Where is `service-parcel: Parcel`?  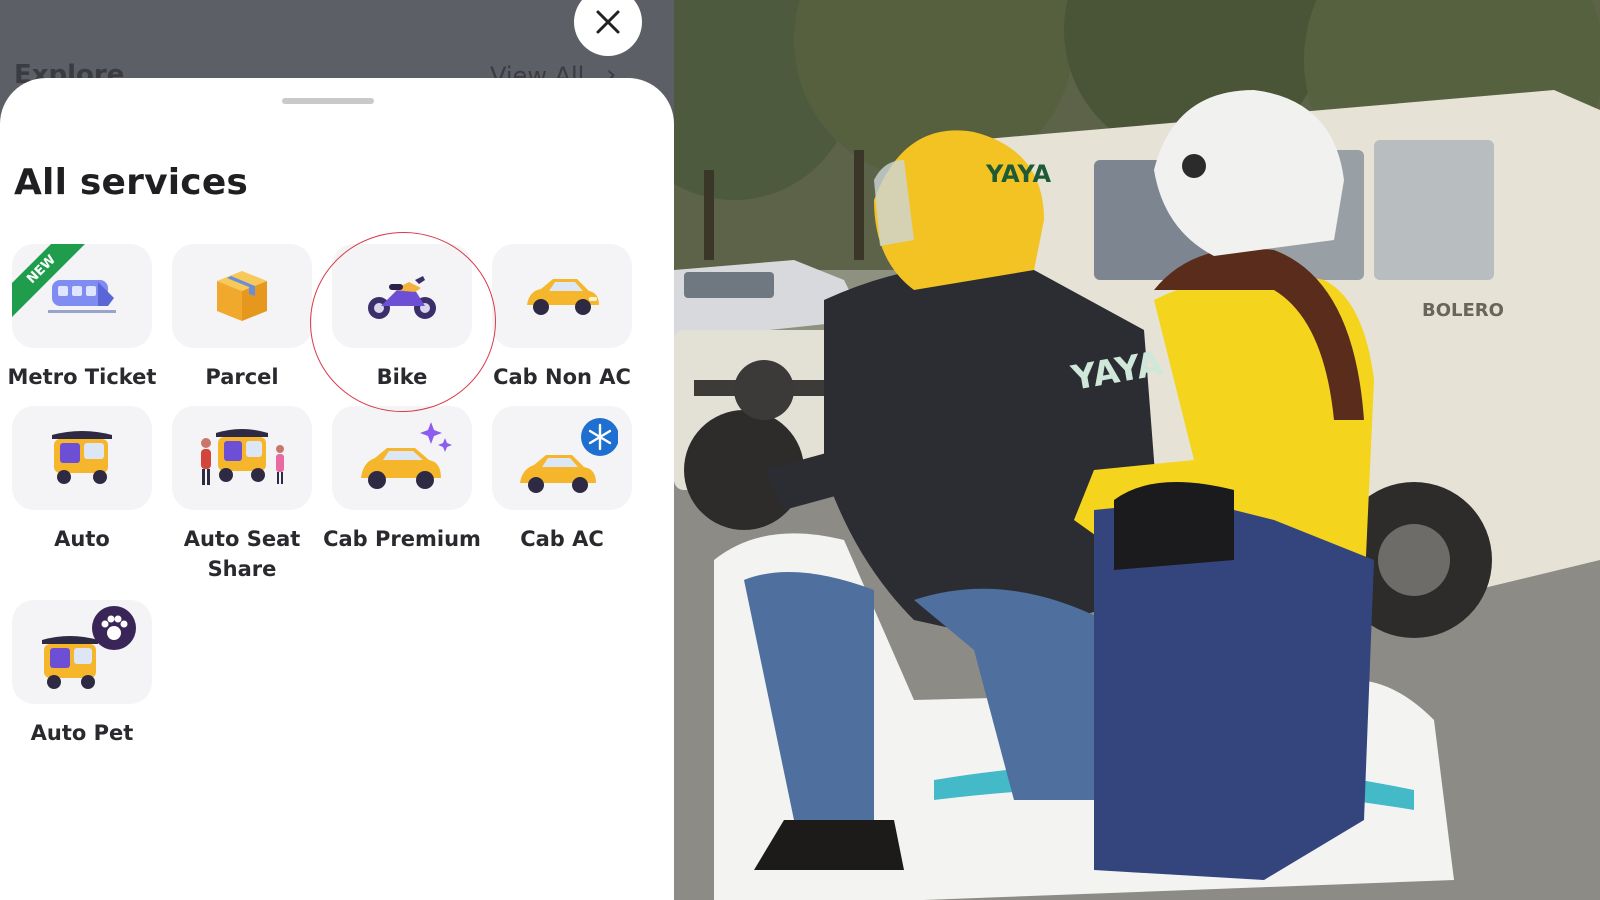 service-parcel: Parcel is located at coordinates (242, 318).